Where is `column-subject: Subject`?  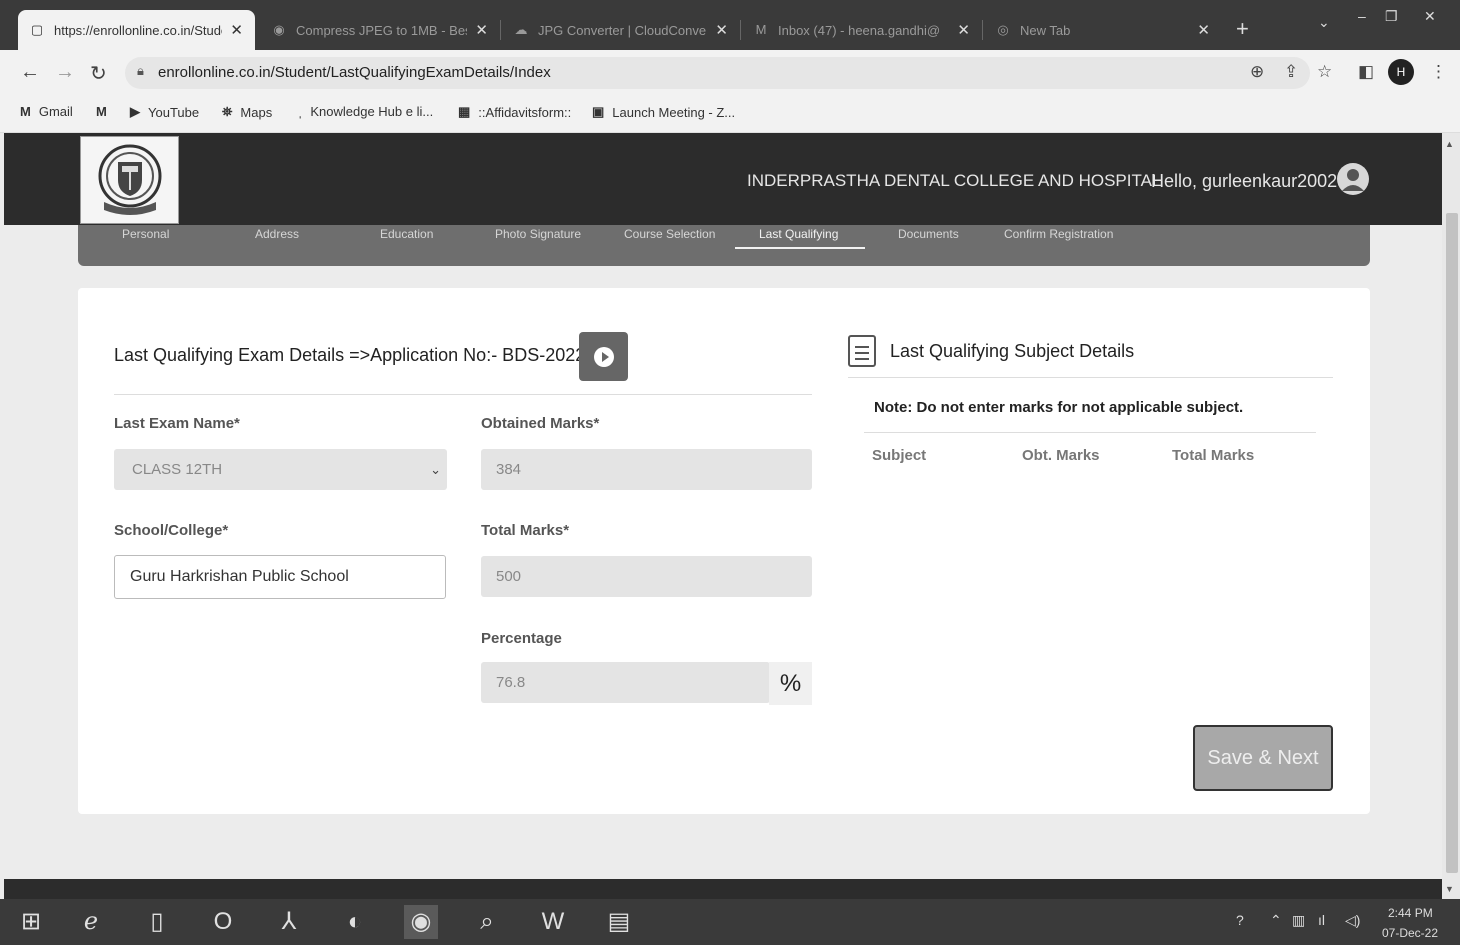 column-subject: Subject is located at coordinates (899, 455).